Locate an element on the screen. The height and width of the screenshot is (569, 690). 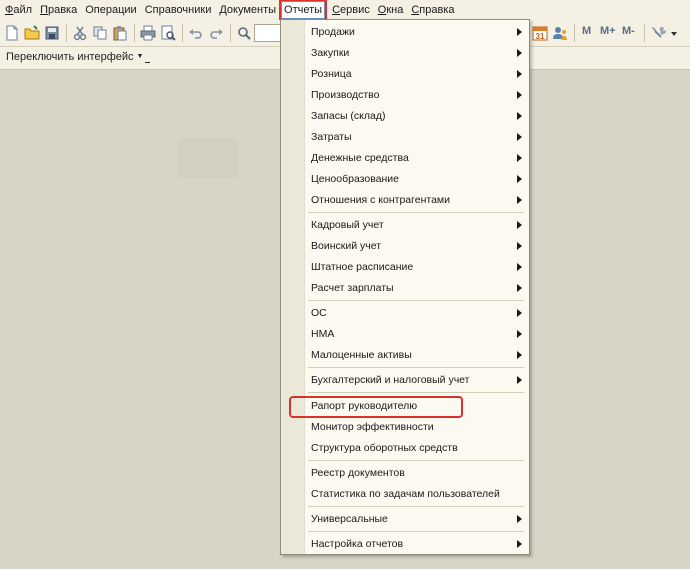
menu-item-purchases: Закупки is located at coordinates (416, 53).